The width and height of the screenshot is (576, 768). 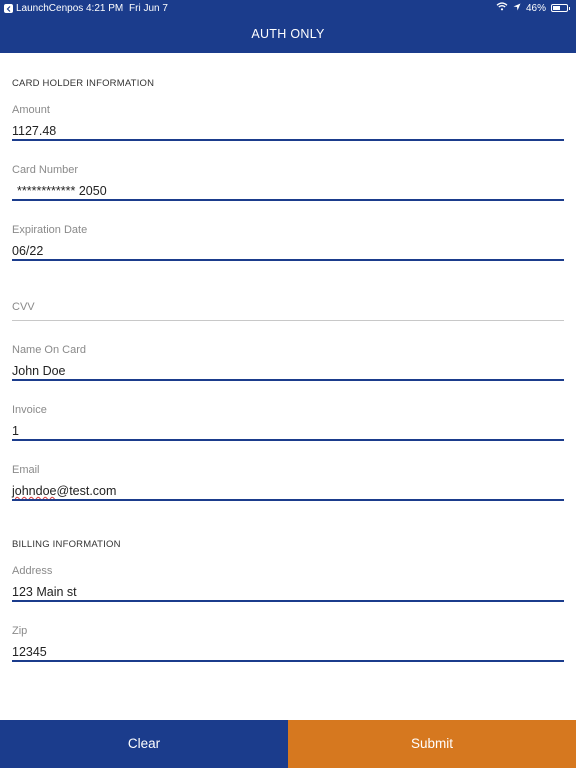 What do you see at coordinates (288, 601) in the screenshot?
I see `address-underline` at bounding box center [288, 601].